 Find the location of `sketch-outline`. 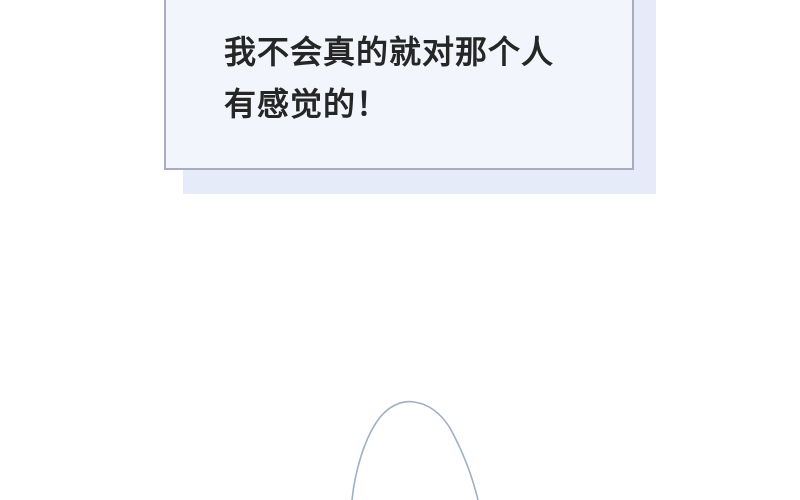

sketch-outline is located at coordinates (415, 450).